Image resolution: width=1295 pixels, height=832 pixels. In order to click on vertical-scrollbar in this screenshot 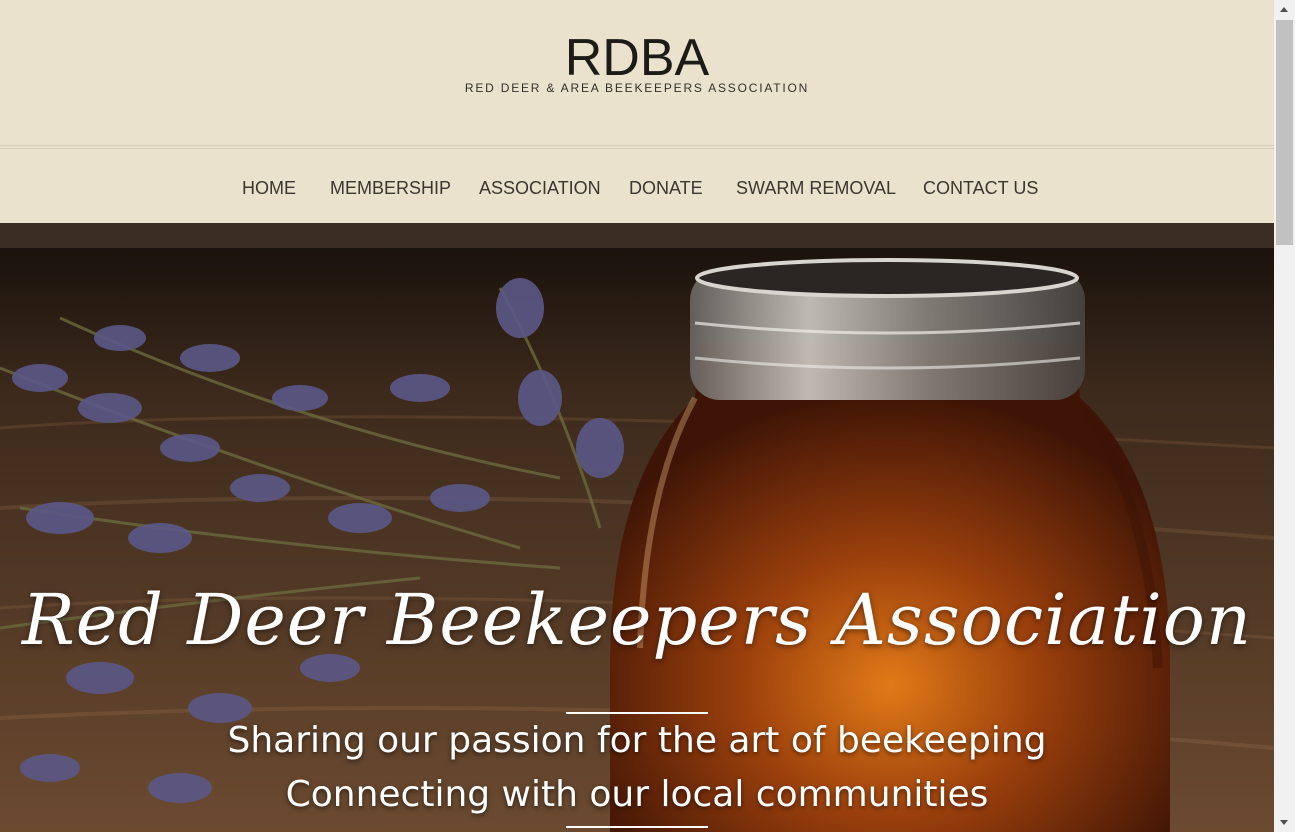, I will do `click(1284, 416)`.